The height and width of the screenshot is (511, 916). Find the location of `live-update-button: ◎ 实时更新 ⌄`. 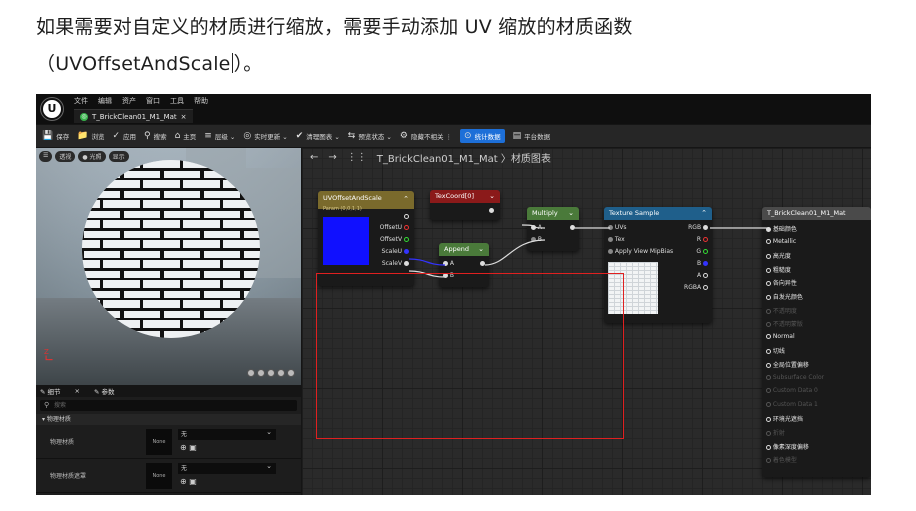

live-update-button: ◎ 实时更新 ⌄ is located at coordinates (265, 136).